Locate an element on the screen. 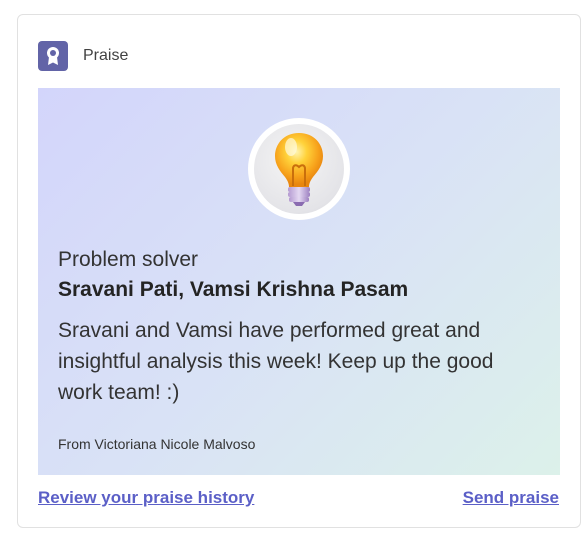  card-header: Praise is located at coordinates (83, 56).